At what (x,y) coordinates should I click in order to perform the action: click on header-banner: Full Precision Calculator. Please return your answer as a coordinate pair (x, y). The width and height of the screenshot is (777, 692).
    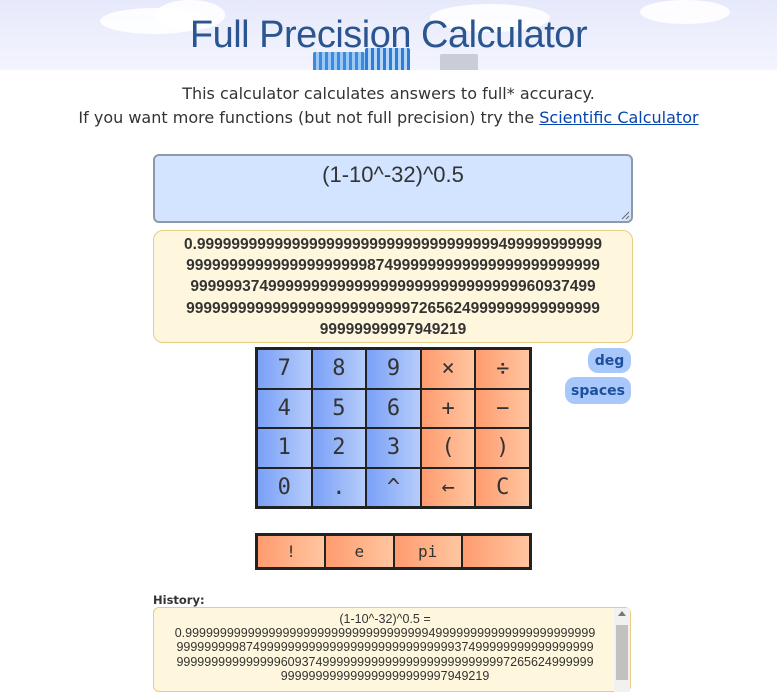
    Looking at the image, I should click on (388, 35).